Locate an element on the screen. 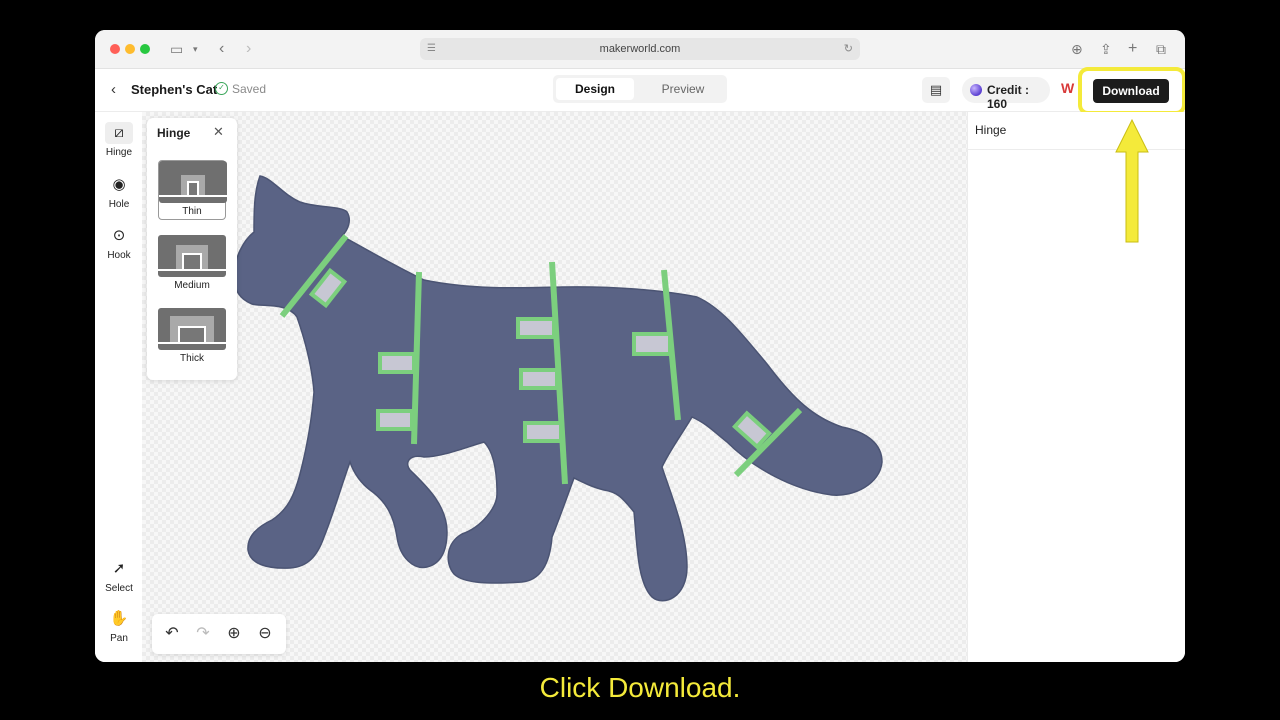  canvas-toolbar: ↶ ↷ ⊕ ⊖ is located at coordinates (219, 634).